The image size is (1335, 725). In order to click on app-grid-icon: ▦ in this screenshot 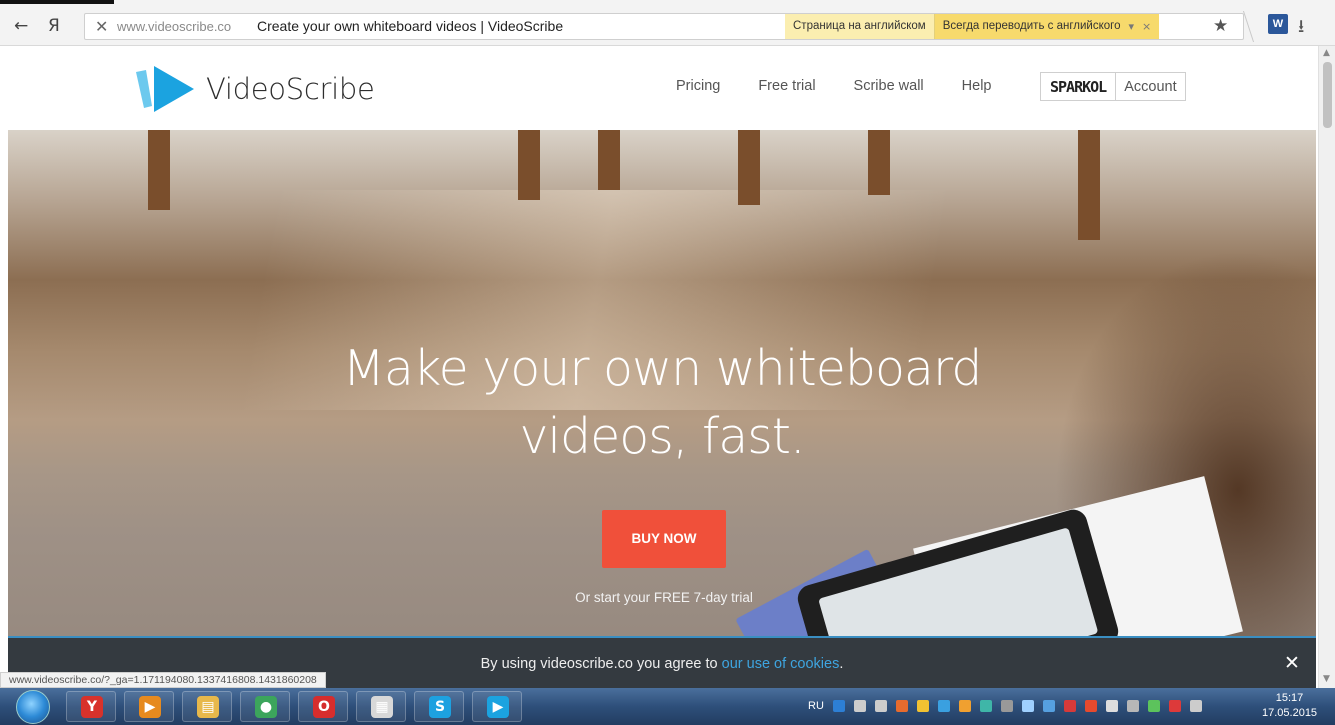, I will do `click(382, 707)`.